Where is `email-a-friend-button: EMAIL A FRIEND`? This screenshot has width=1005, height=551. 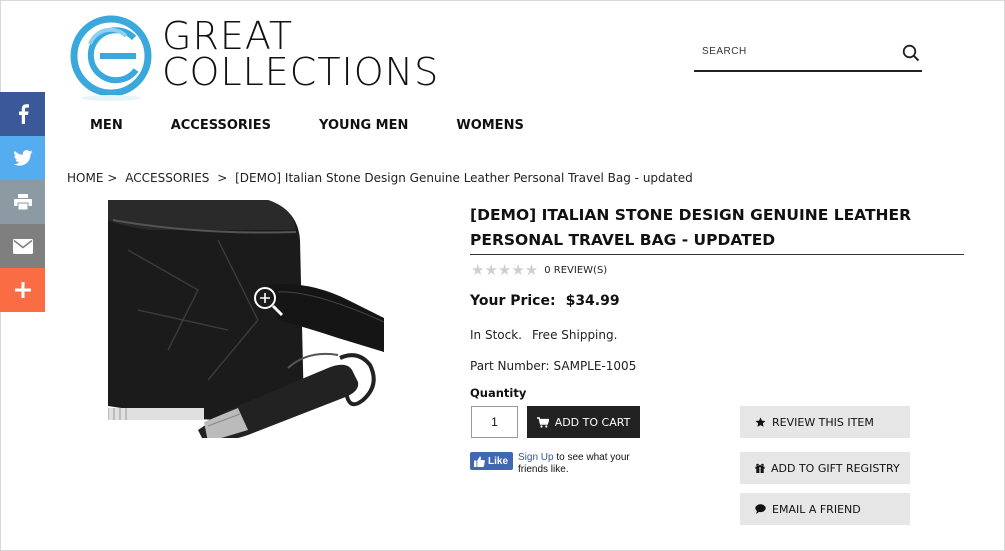 email-a-friend-button: EMAIL A FRIEND is located at coordinates (825, 509).